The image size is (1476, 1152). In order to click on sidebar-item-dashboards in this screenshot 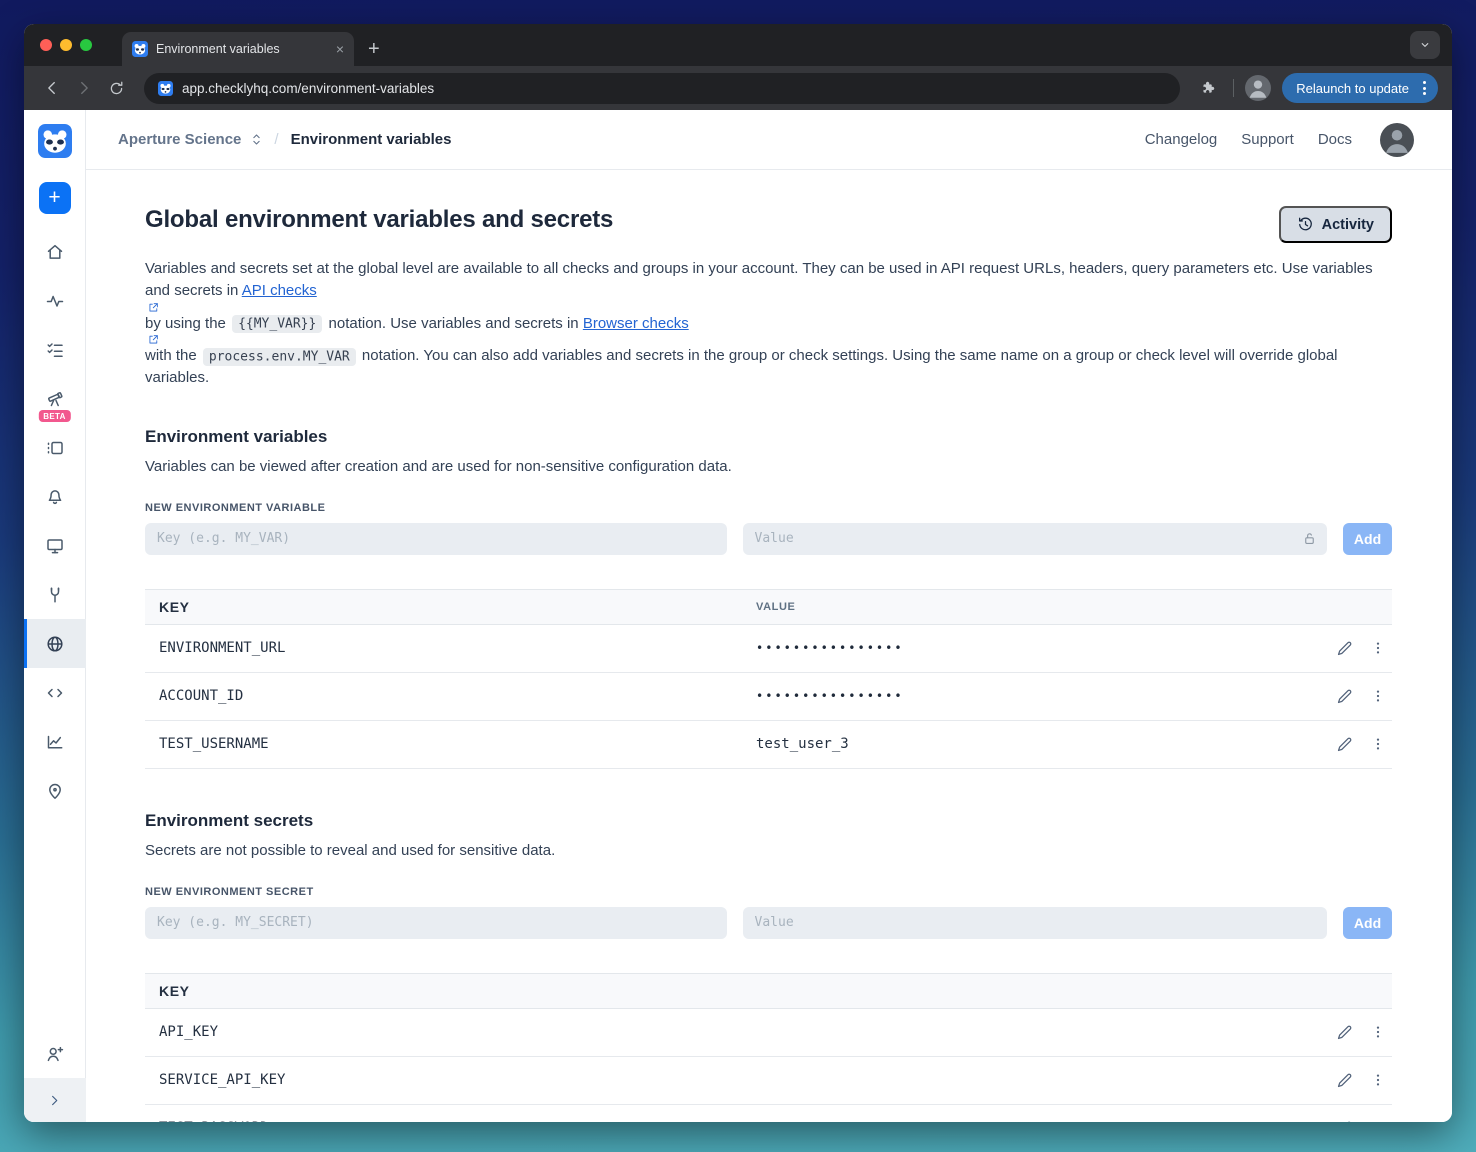, I will do `click(55, 545)`.